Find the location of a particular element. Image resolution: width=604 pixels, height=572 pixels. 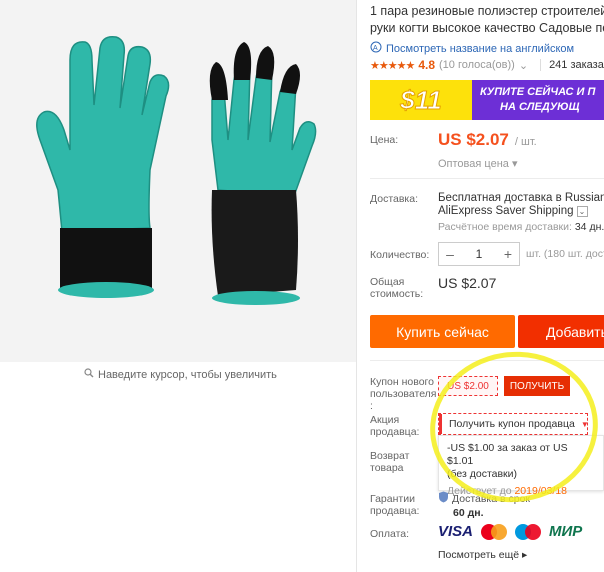

returns-label: Возврат товара is located at coordinates (389, 462).